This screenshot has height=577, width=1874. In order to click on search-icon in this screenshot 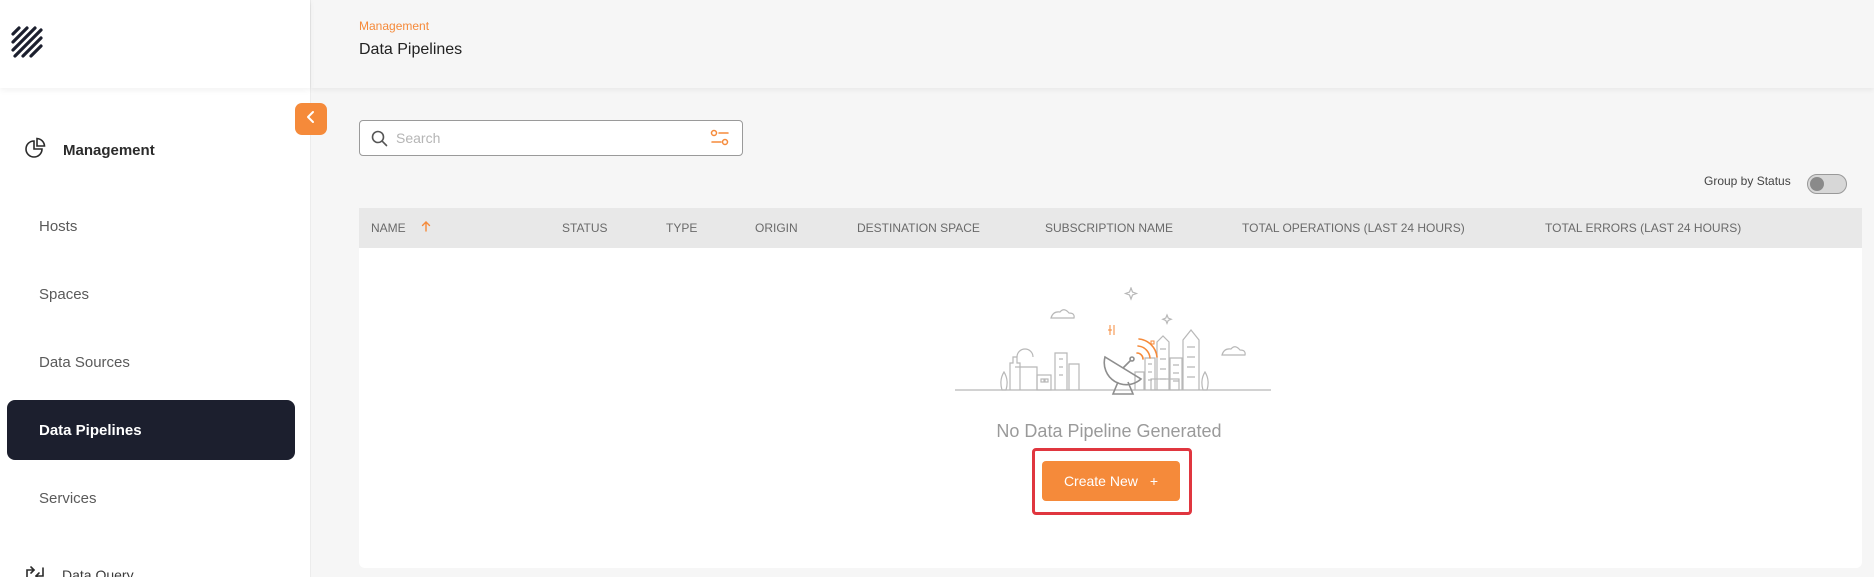, I will do `click(379, 138)`.